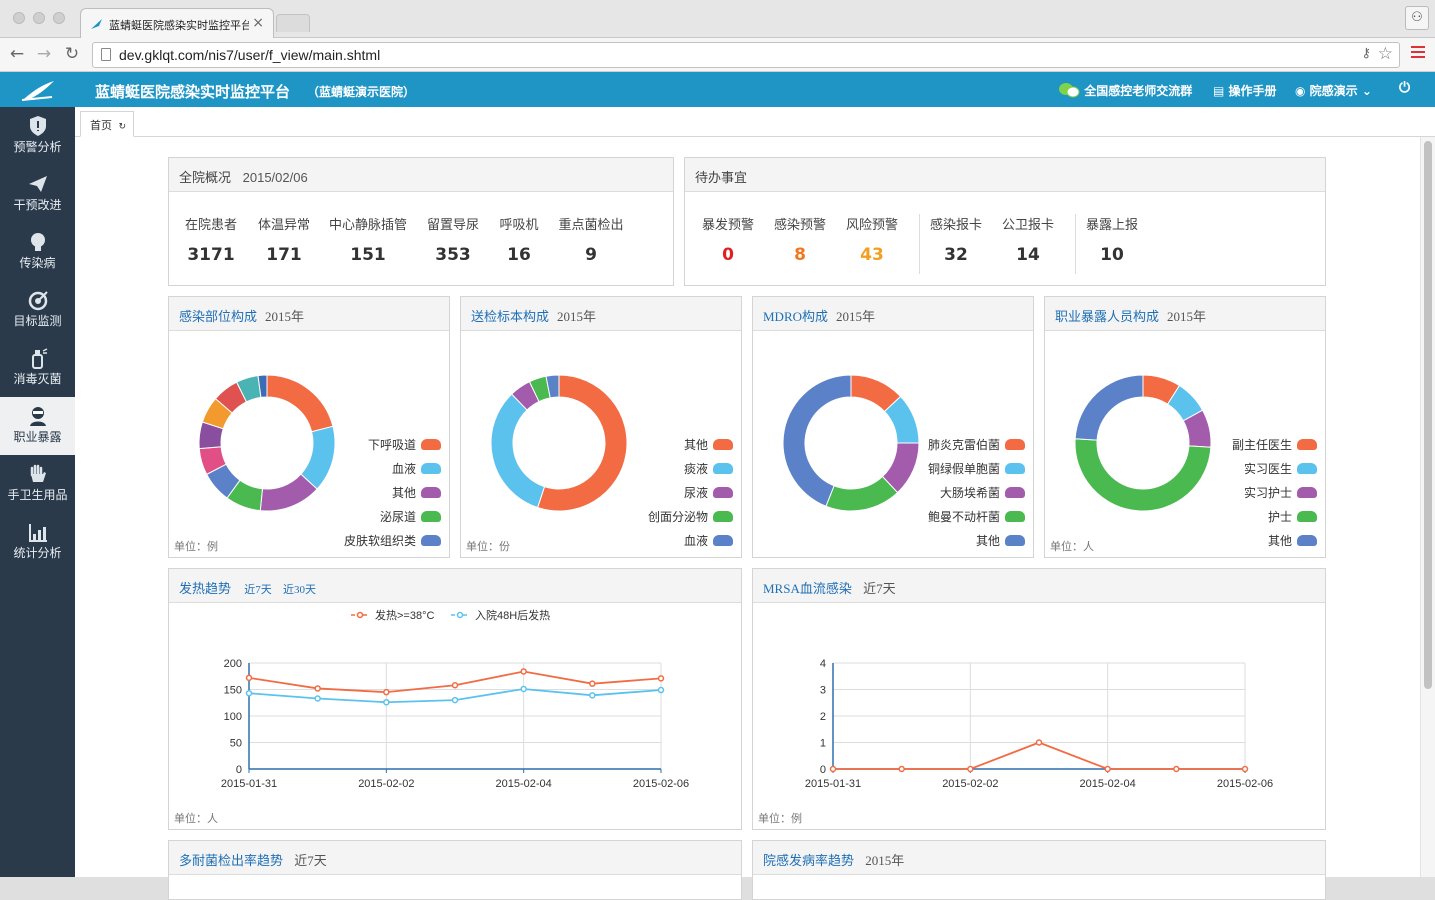  I want to click on donut-title: 职业暴露人员构成, so click(1107, 316).